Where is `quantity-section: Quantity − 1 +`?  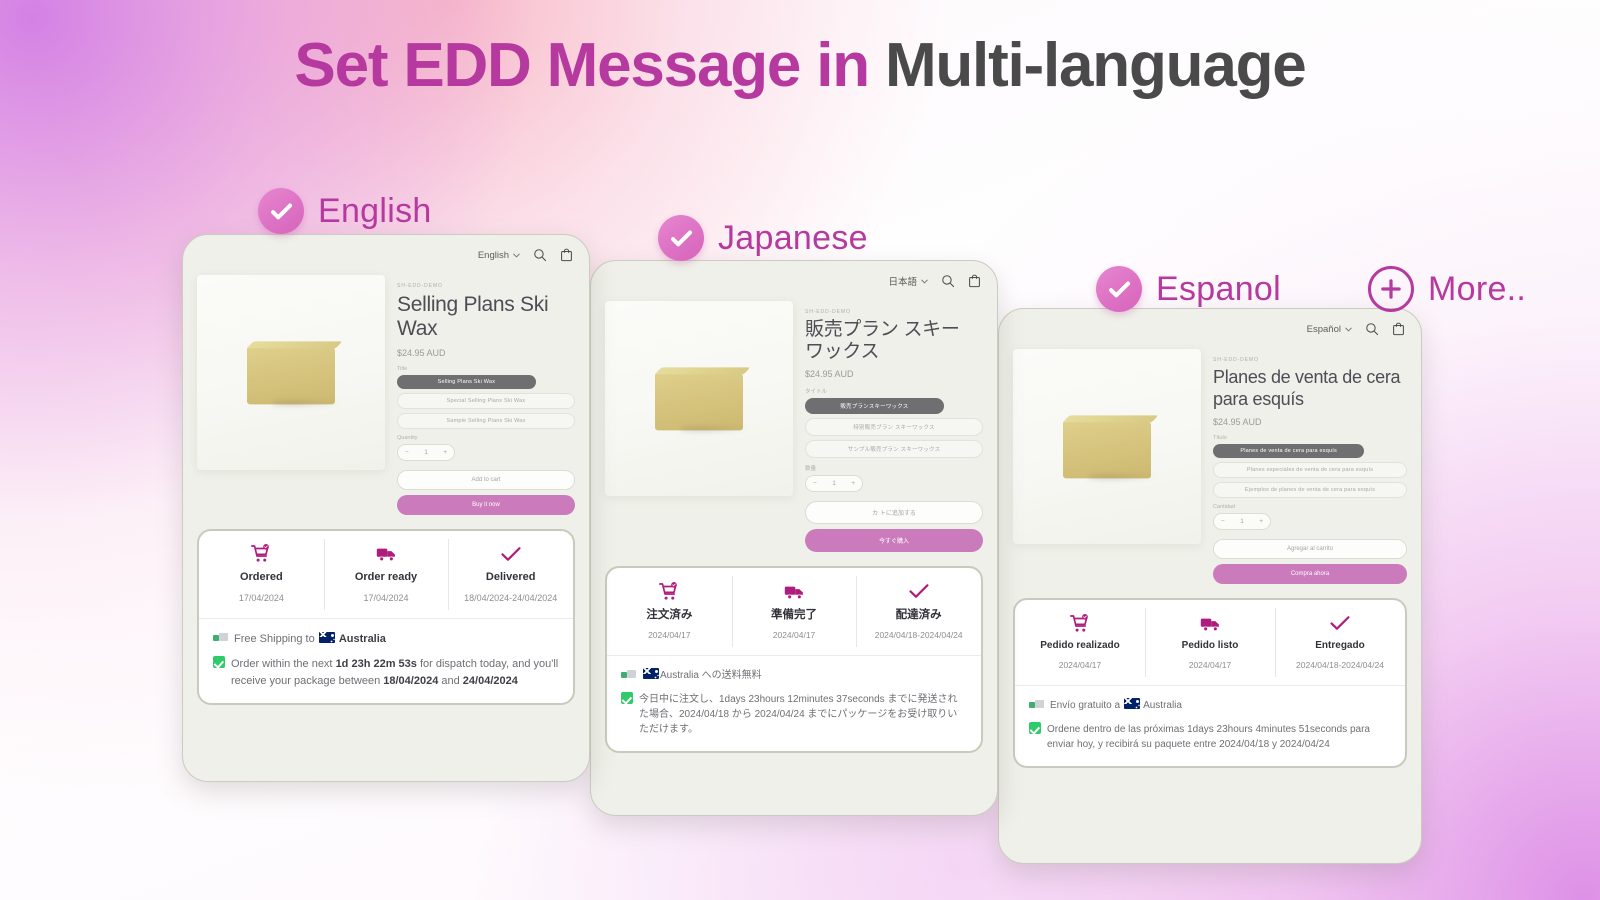
quantity-section: Quantity − 1 + is located at coordinates (486, 448).